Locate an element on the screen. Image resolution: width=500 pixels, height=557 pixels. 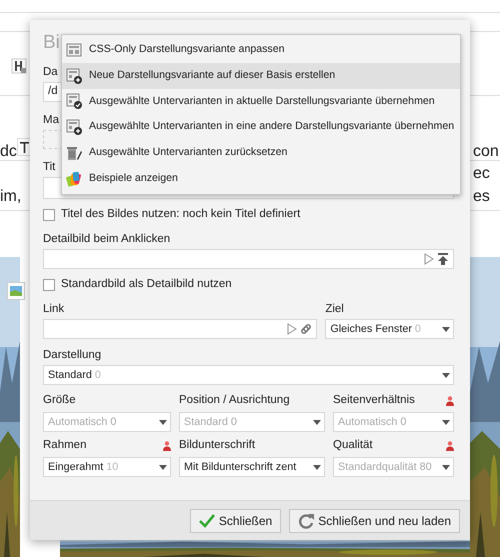
field-label: Ziel is located at coordinates (334, 309).